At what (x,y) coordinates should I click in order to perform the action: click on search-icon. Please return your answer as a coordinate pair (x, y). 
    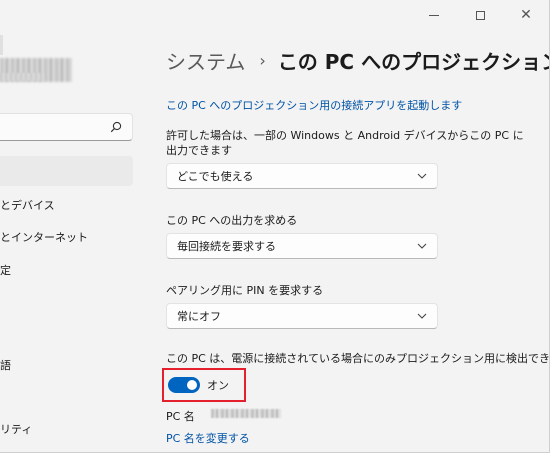
    Looking at the image, I should click on (116, 127).